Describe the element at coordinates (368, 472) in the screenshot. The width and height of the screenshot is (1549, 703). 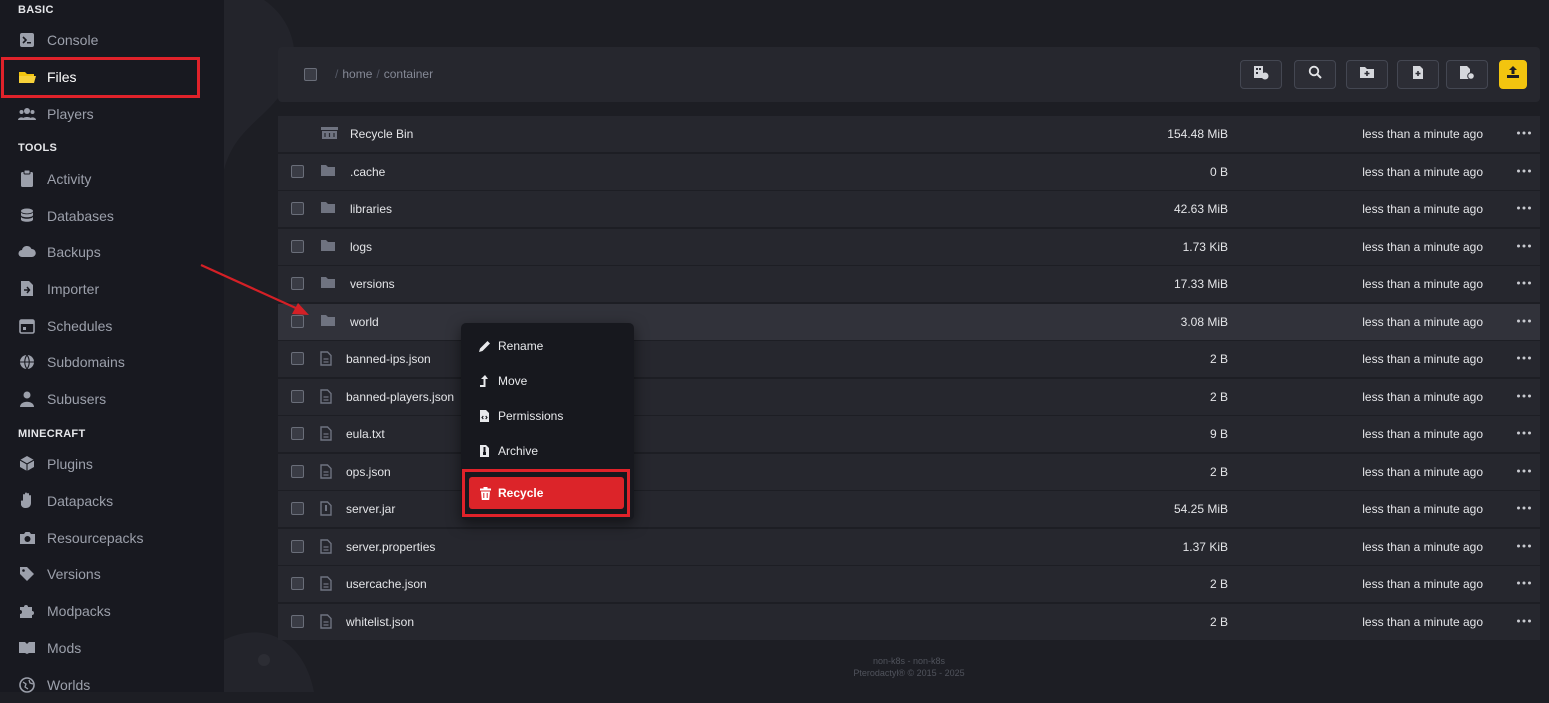
I see `file-name: ops.json` at that location.